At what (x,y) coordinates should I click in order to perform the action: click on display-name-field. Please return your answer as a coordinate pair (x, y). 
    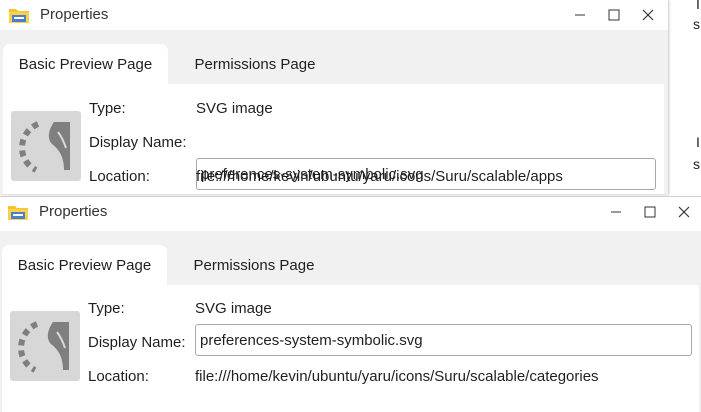
    Looking at the image, I should click on (443, 340).